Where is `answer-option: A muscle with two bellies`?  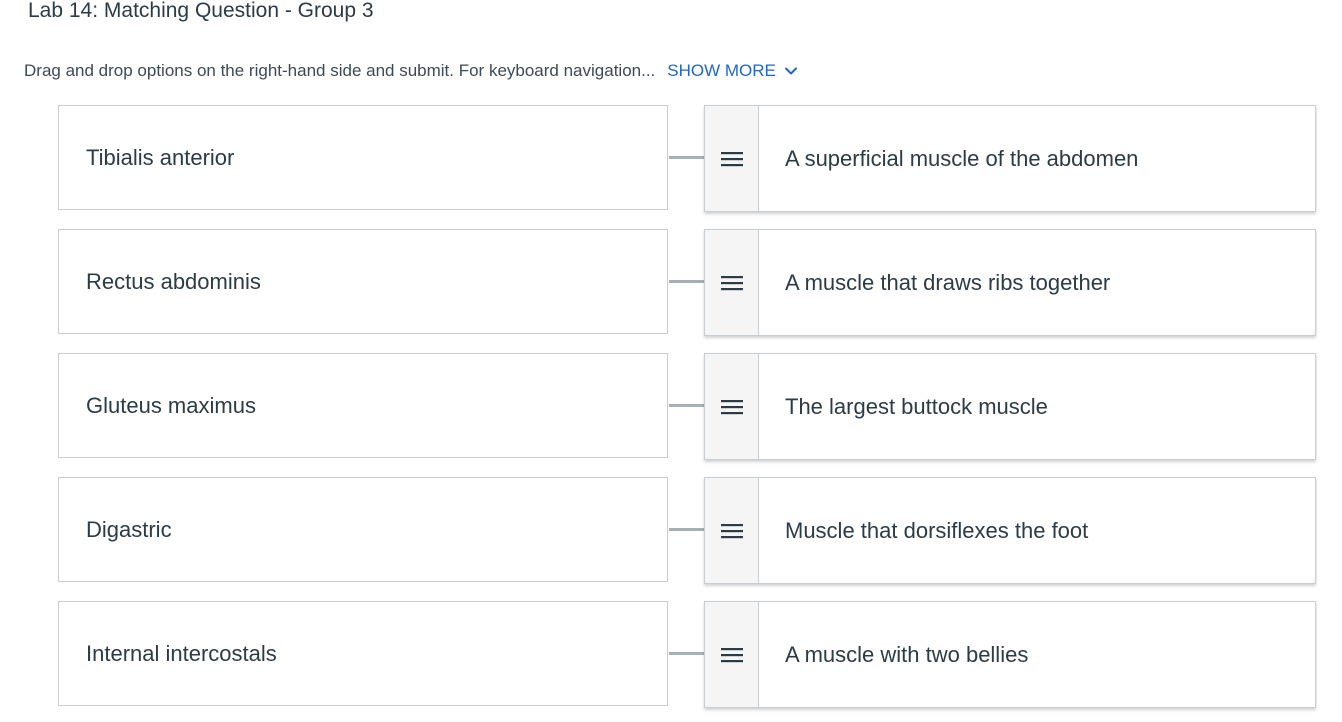 answer-option: A muscle with two bellies is located at coordinates (1010, 654).